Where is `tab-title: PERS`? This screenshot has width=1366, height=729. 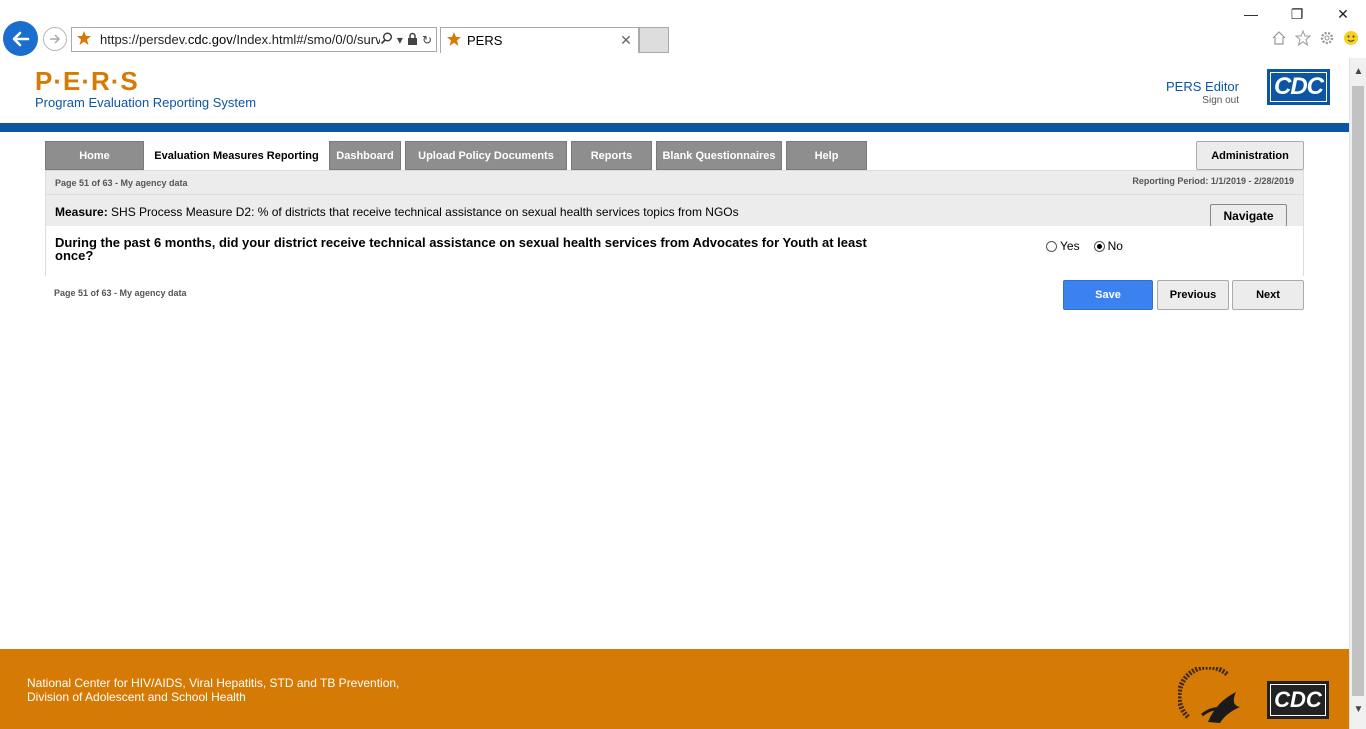
tab-title: PERS is located at coordinates (485, 40).